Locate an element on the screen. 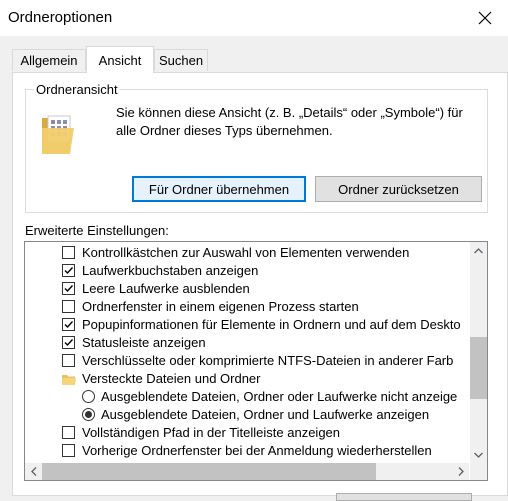  close-button is located at coordinates (485, 18).